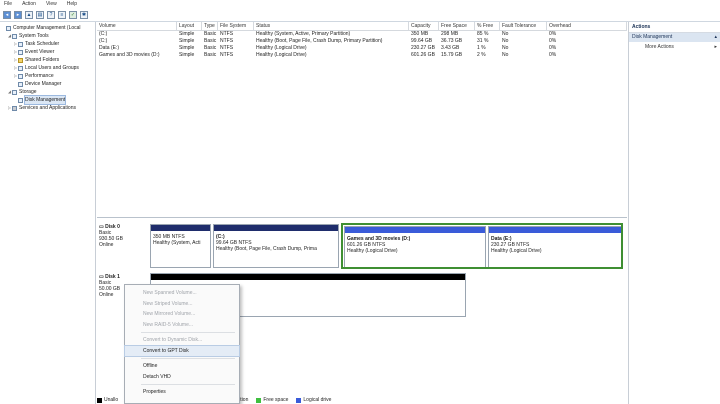  What do you see at coordinates (47, 36) in the screenshot?
I see `tree-item: ◢ System Tools` at bounding box center [47, 36].